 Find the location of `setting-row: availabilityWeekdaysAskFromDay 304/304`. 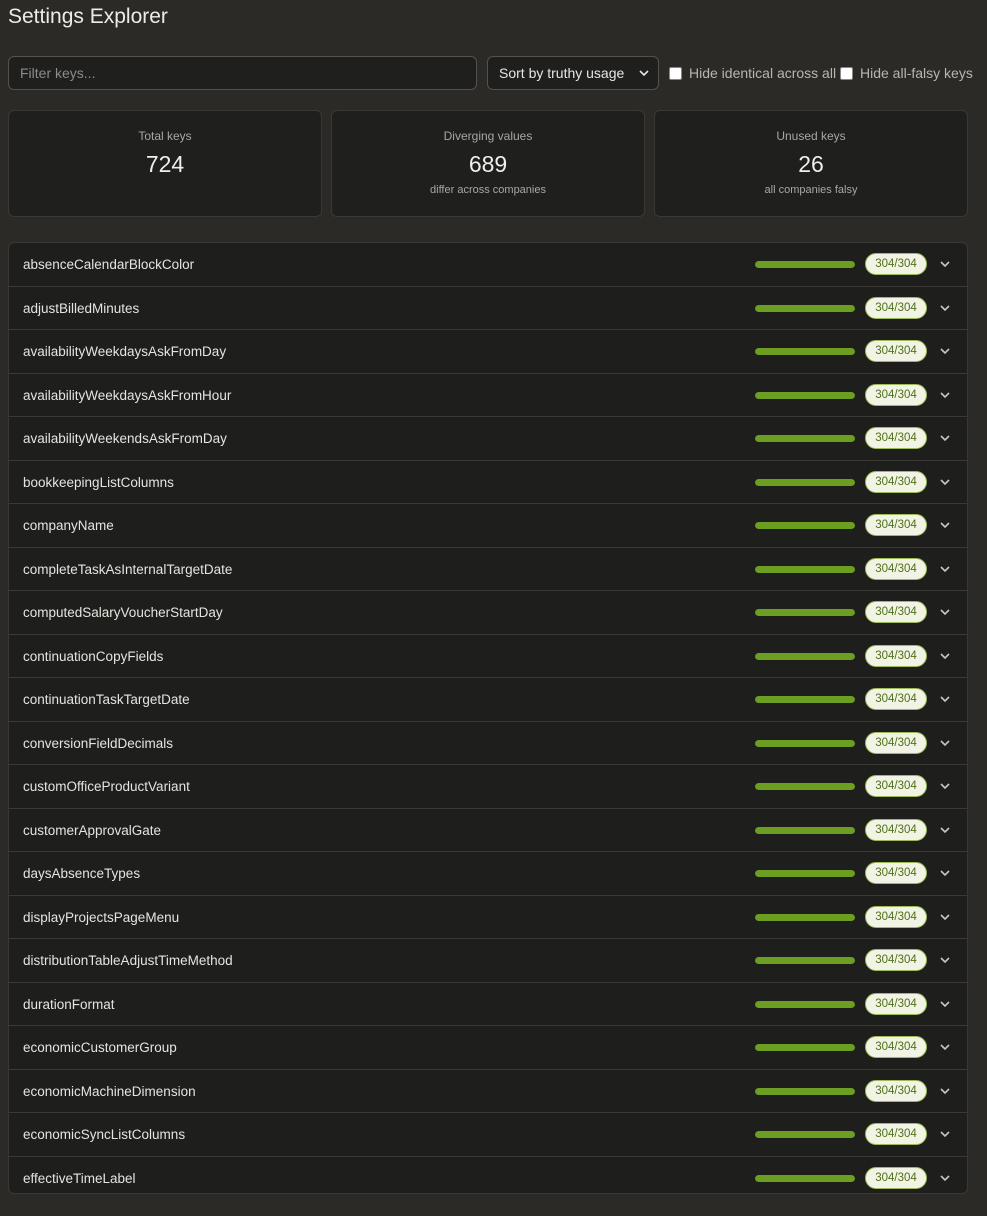

setting-row: availabilityWeekdaysAskFromDay 304/304 is located at coordinates (488, 352).